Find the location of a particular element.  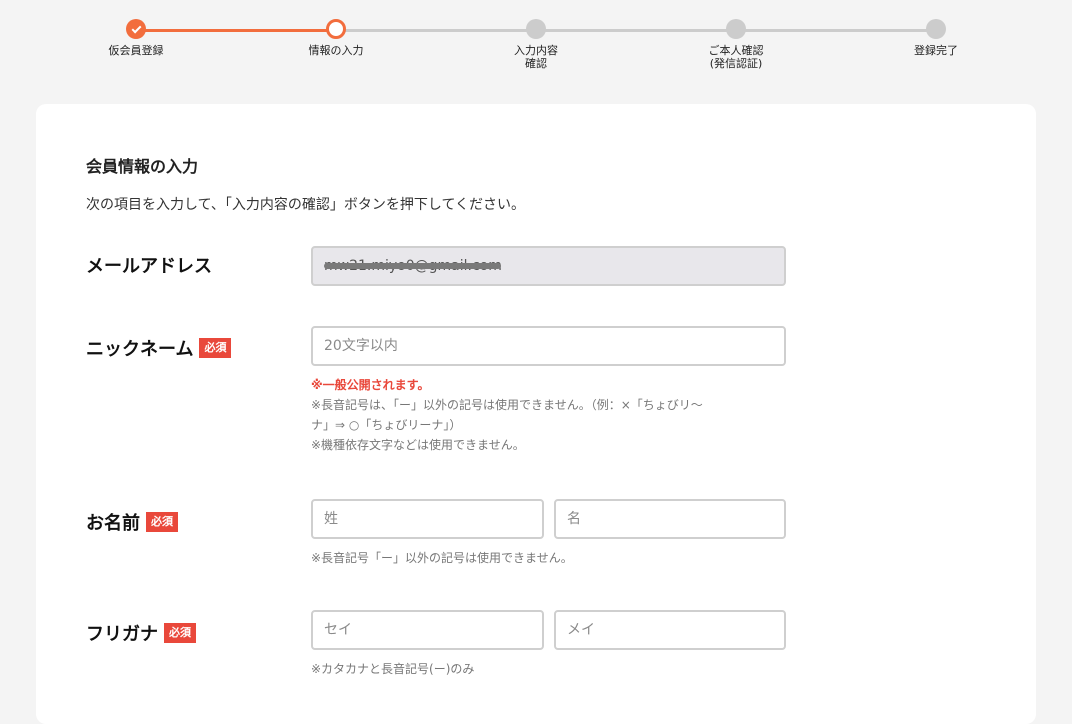

name-label: お名前 必須 is located at coordinates (132, 522).